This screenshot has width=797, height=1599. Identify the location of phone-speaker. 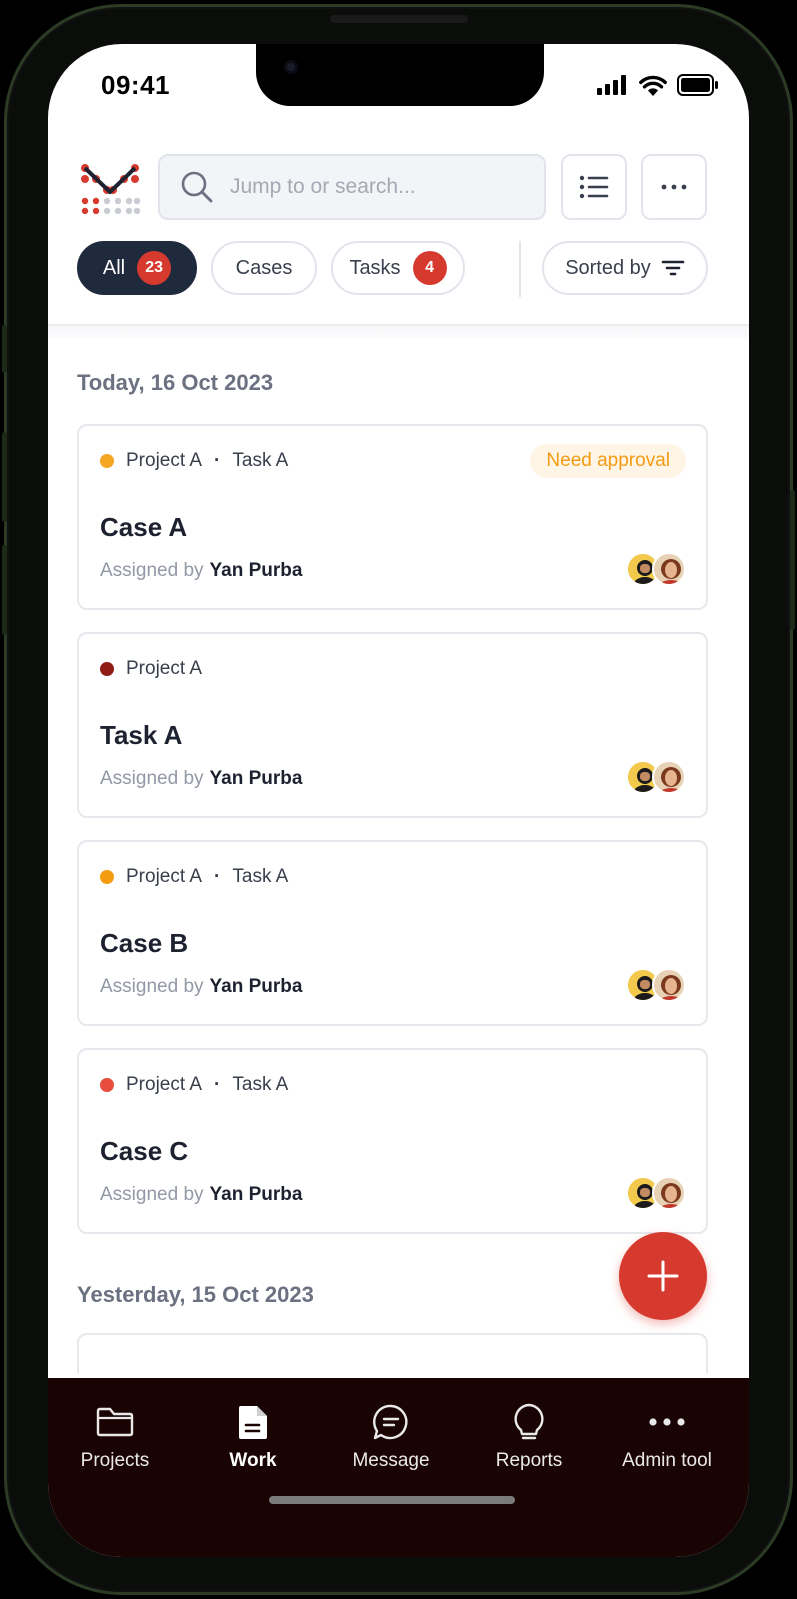
(399, 19).